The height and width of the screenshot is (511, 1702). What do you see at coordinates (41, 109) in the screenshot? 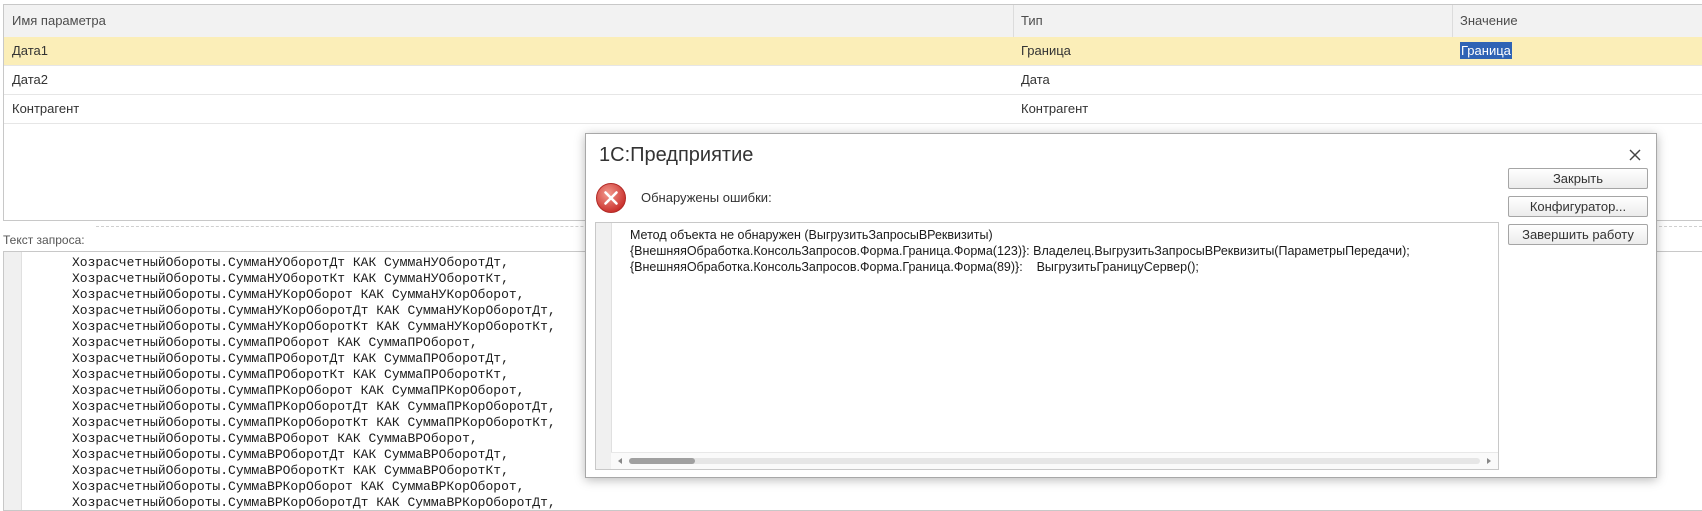
I see `param-name-cell: Контрагент` at bounding box center [41, 109].